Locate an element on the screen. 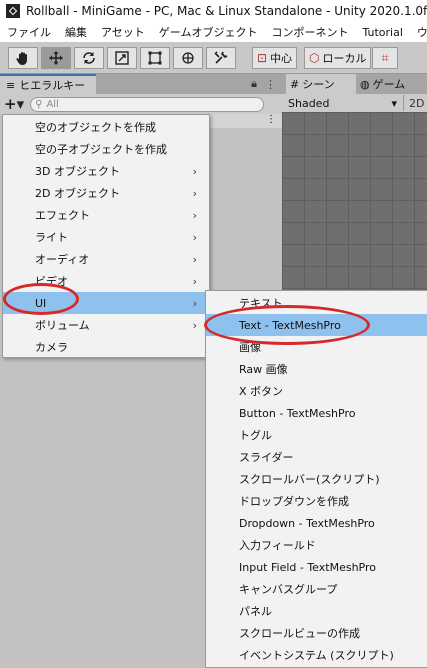 The image size is (427, 668). menu-window: ウィンドウ is located at coordinates (418, 32).